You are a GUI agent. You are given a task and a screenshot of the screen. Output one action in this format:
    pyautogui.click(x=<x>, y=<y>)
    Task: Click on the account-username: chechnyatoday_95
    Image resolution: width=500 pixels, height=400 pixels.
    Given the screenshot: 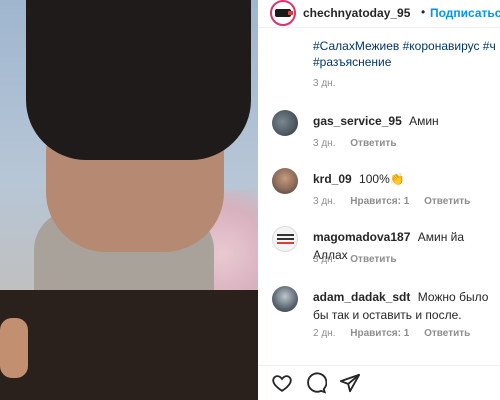 What is the action you would take?
    pyautogui.click(x=356, y=13)
    